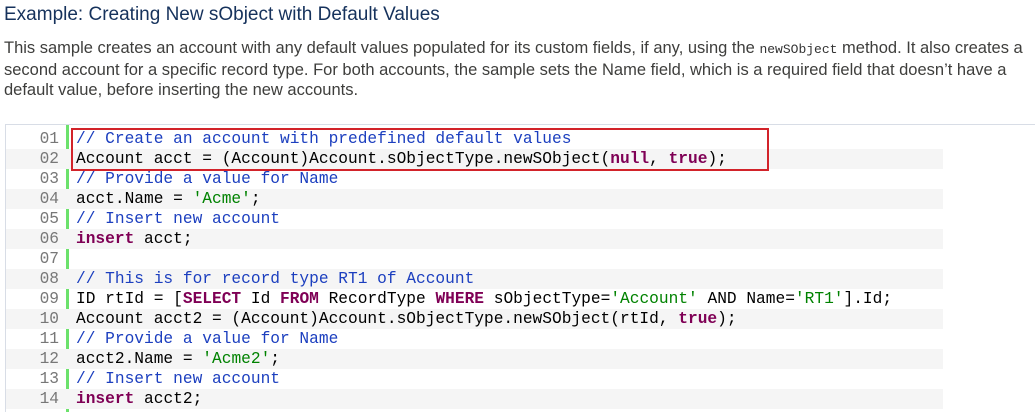 This screenshot has height=412, width=1035. I want to click on code-line: 11 // Provide a value for Name, so click(474, 339).